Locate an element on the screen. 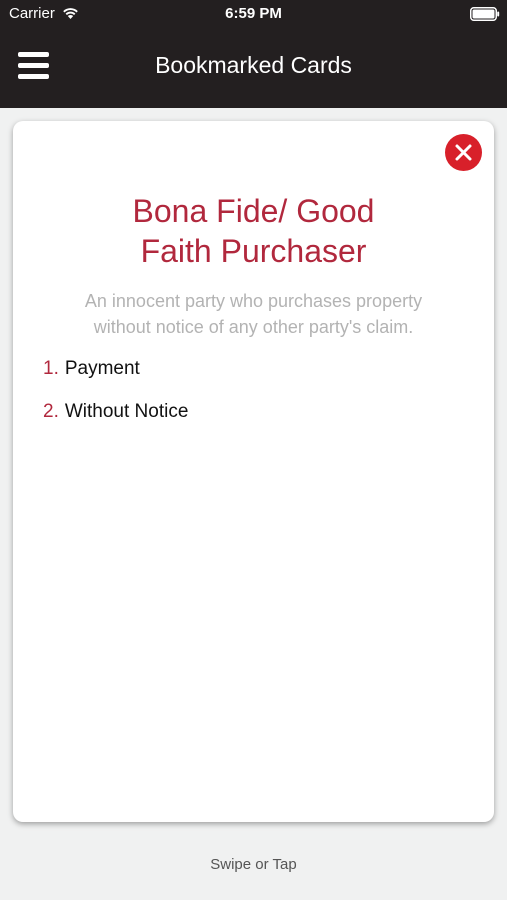 This screenshot has height=900, width=507. battery-icon is located at coordinates (485, 14).